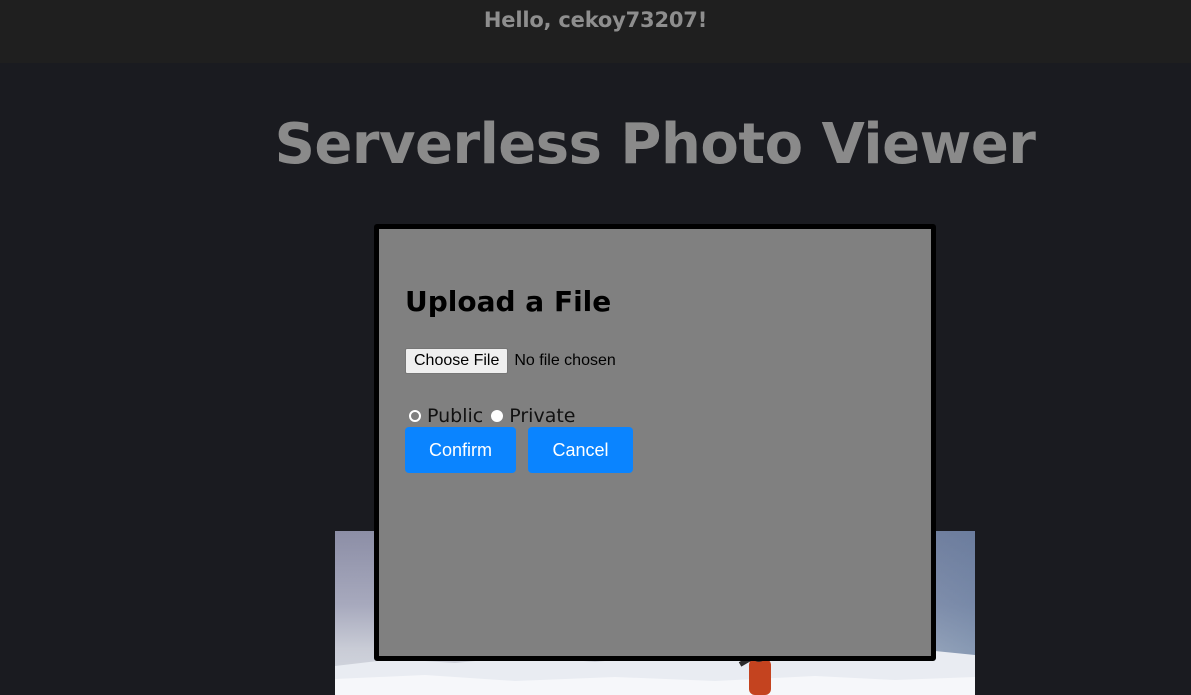 The width and height of the screenshot is (1191, 695). I want to click on top-bar: Hello, cekoy73207!, so click(595, 31).